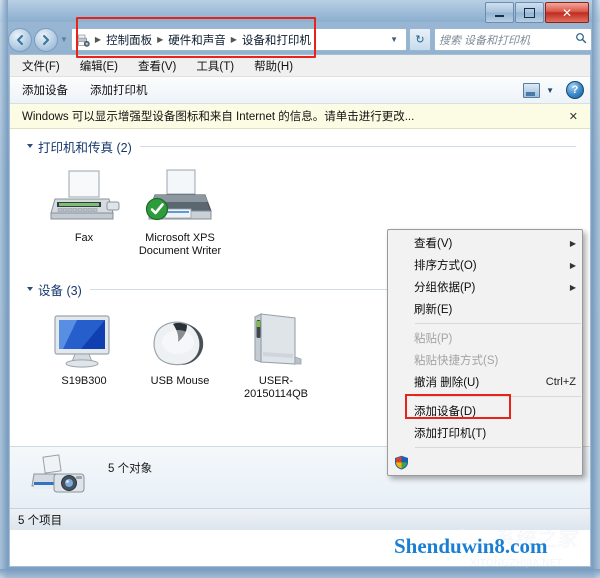 Image resolution: width=600 pixels, height=578 pixels. I want to click on context-menu-item-sort-by: 排序方式(O) ▶, so click(485, 265).